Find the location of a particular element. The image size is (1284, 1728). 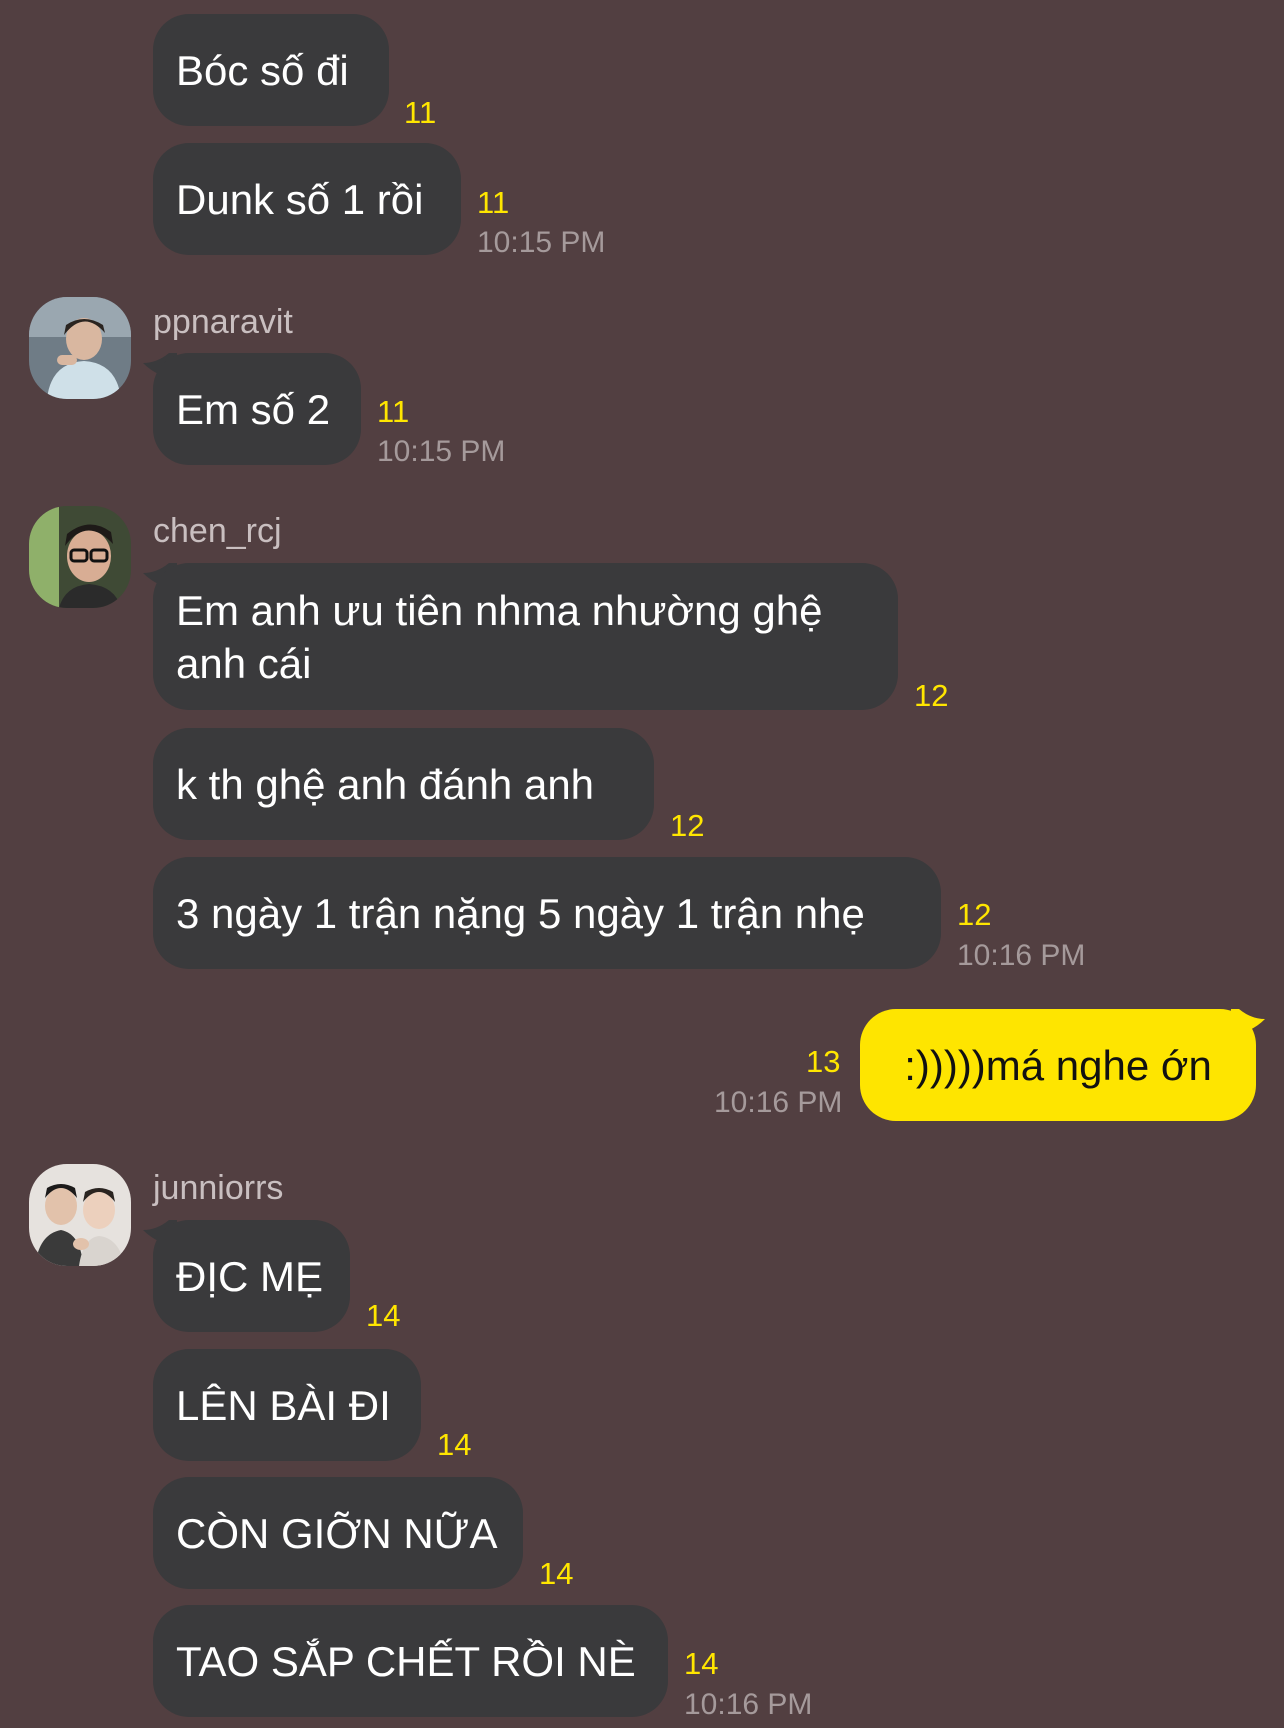

message-bubble: LÊN BÀI ĐI is located at coordinates (287, 1405).